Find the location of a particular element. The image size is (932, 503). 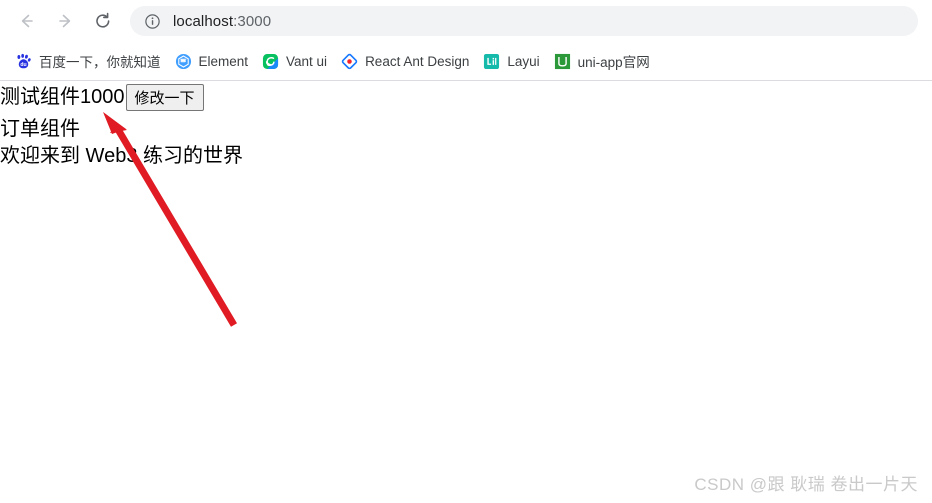

bookmark-label: Vant ui is located at coordinates (307, 61).